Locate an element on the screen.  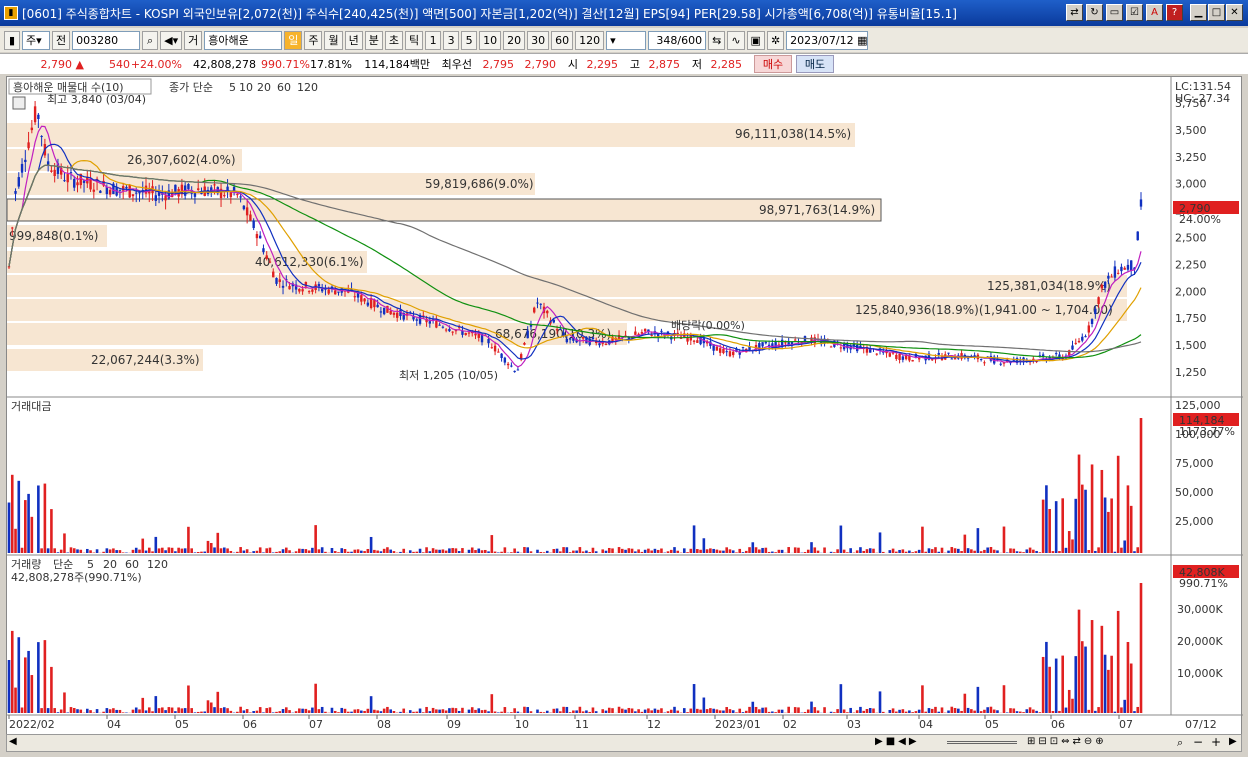
save-icon: ▣ is located at coordinates (755, 40).